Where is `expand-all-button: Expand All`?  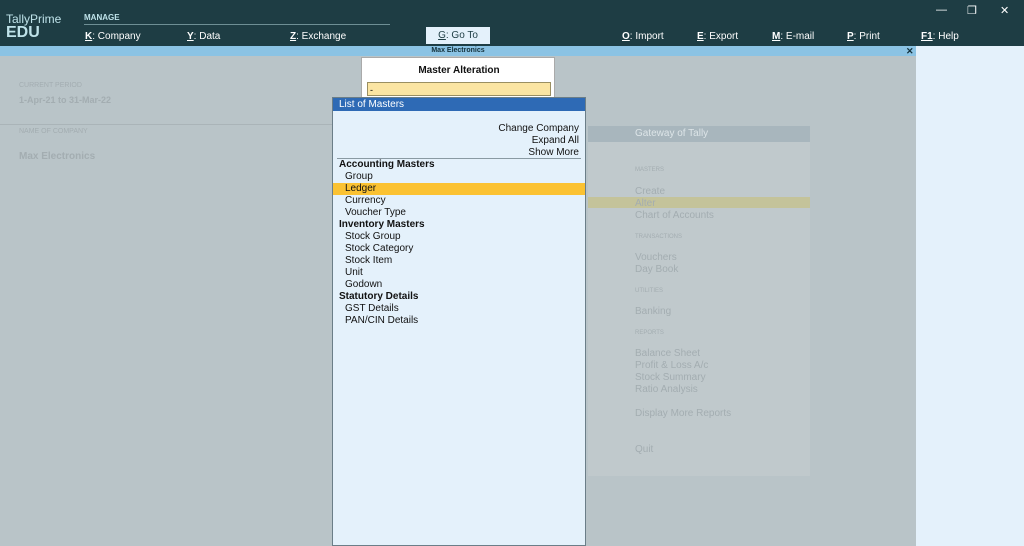
expand-all-button: Expand All is located at coordinates (555, 140).